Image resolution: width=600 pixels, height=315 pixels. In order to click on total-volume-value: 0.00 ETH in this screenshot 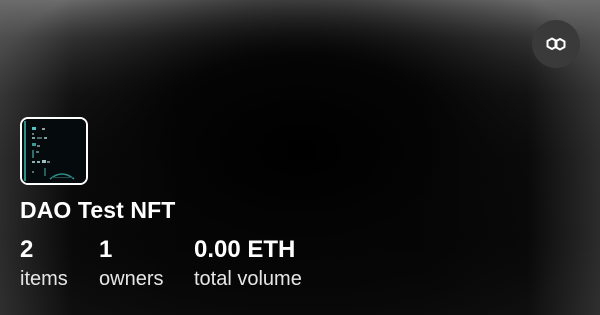, I will do `click(245, 249)`.